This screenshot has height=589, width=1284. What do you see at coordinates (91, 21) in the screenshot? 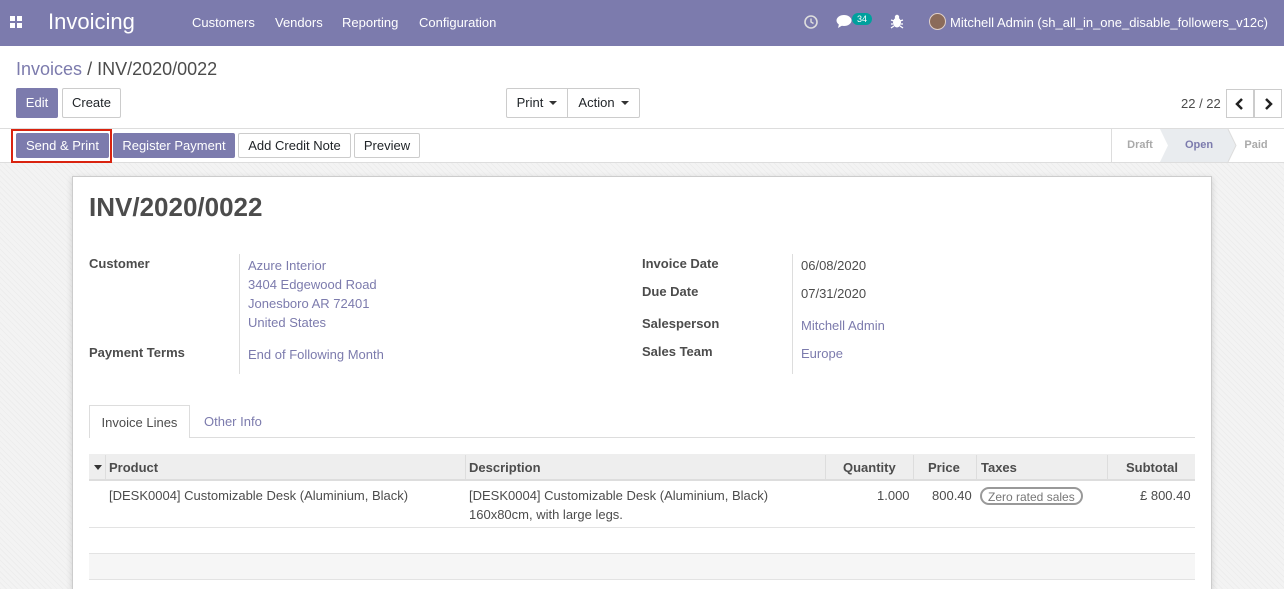
I see `app-title: Invoicing` at bounding box center [91, 21].